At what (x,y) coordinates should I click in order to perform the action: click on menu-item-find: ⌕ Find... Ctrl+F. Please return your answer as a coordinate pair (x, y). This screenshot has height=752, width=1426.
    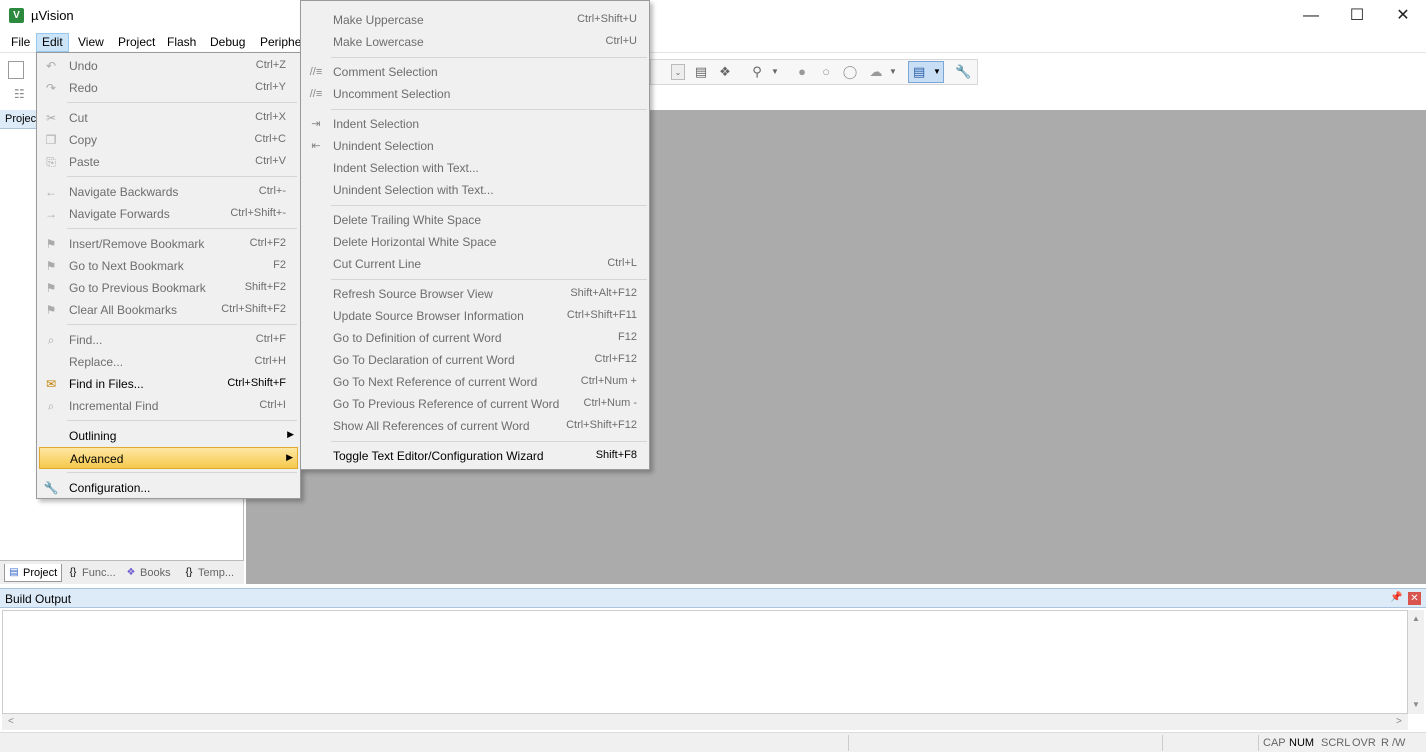
    Looking at the image, I should click on (168, 340).